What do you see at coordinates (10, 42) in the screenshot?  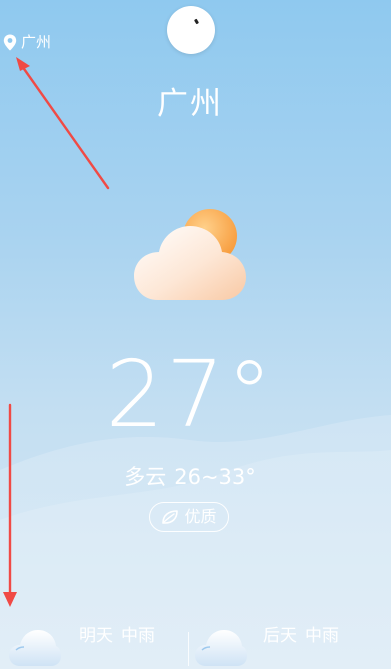 I see `location-pin-icon` at bounding box center [10, 42].